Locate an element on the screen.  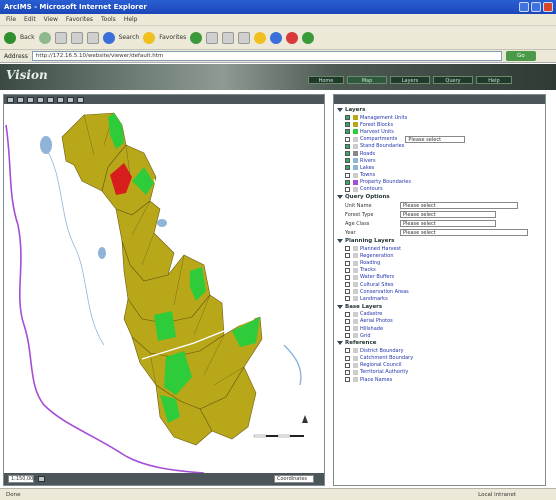
print-icon is located at coordinates (244, 37).